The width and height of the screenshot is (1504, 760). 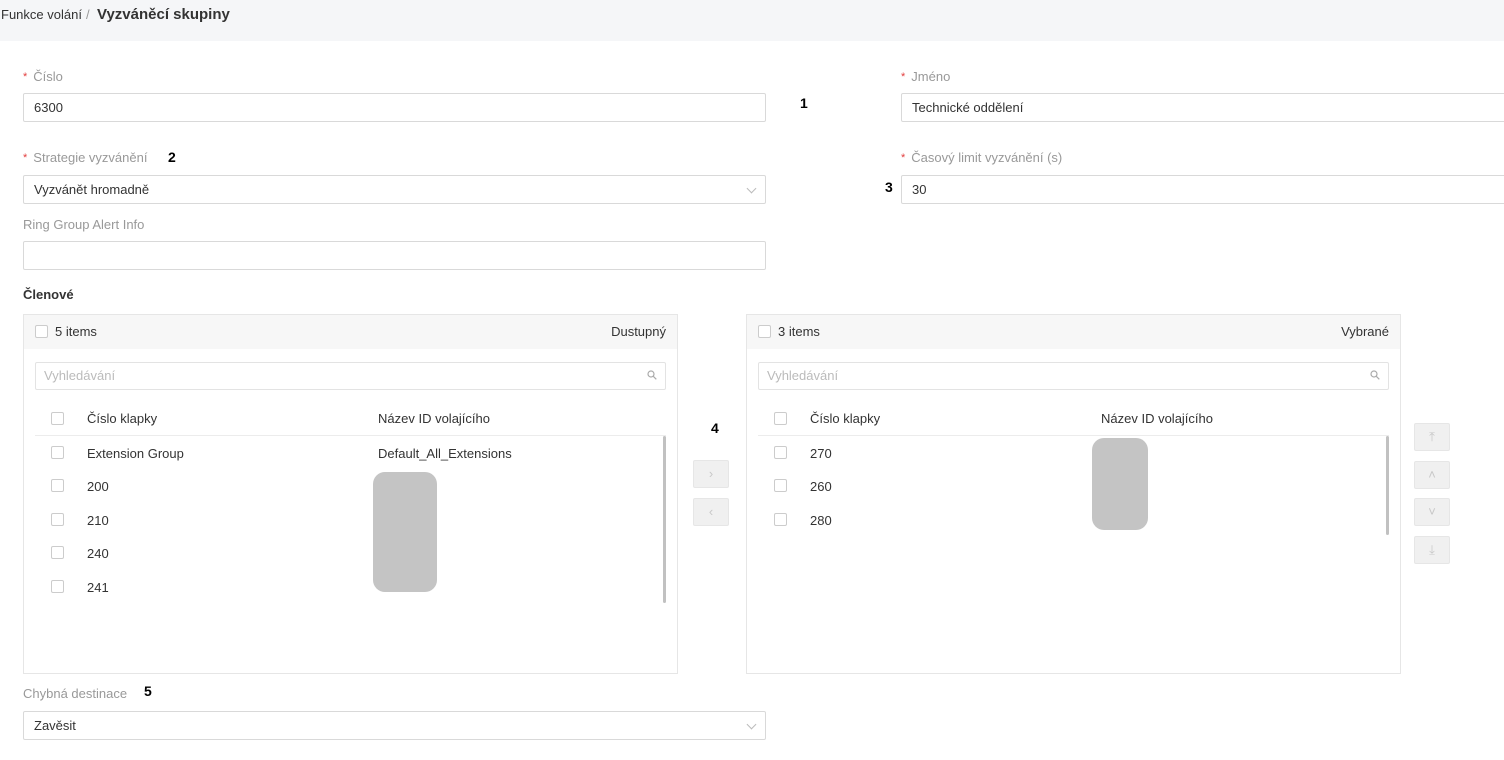 What do you see at coordinates (394, 107) in the screenshot?
I see `number-field: 6300` at bounding box center [394, 107].